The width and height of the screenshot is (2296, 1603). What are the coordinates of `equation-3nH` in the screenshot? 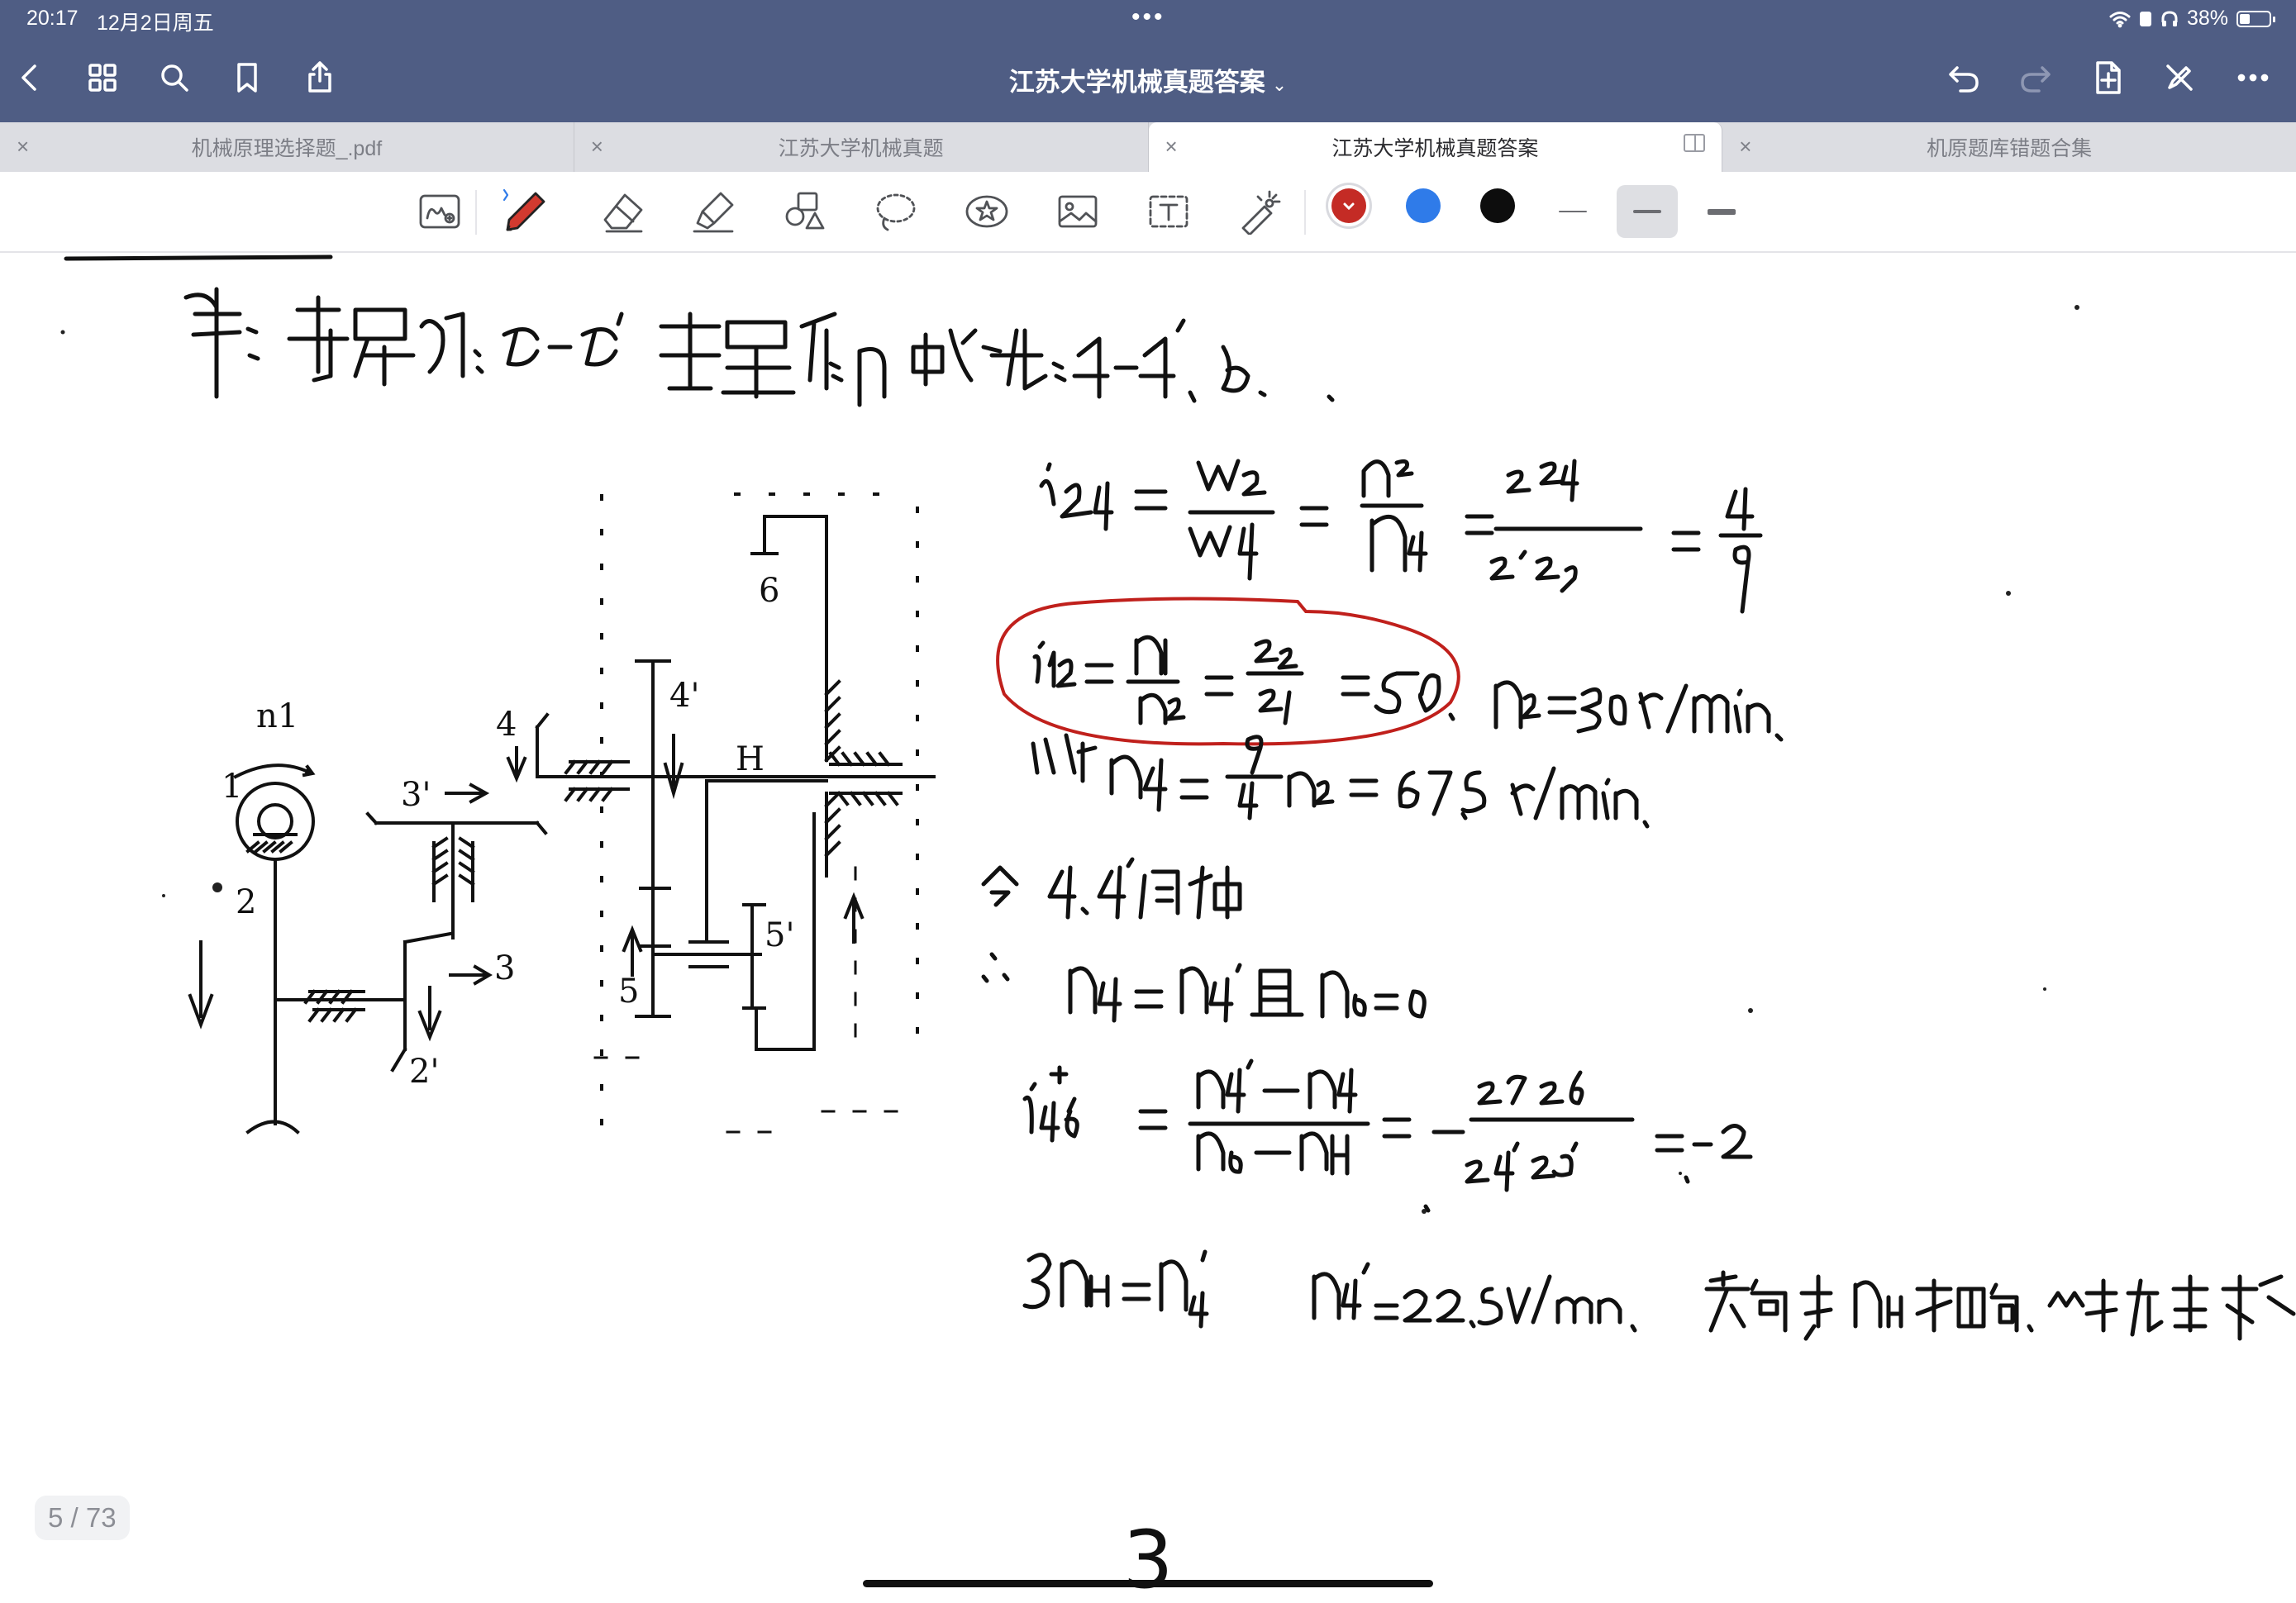 It's located at (1659, 1295).